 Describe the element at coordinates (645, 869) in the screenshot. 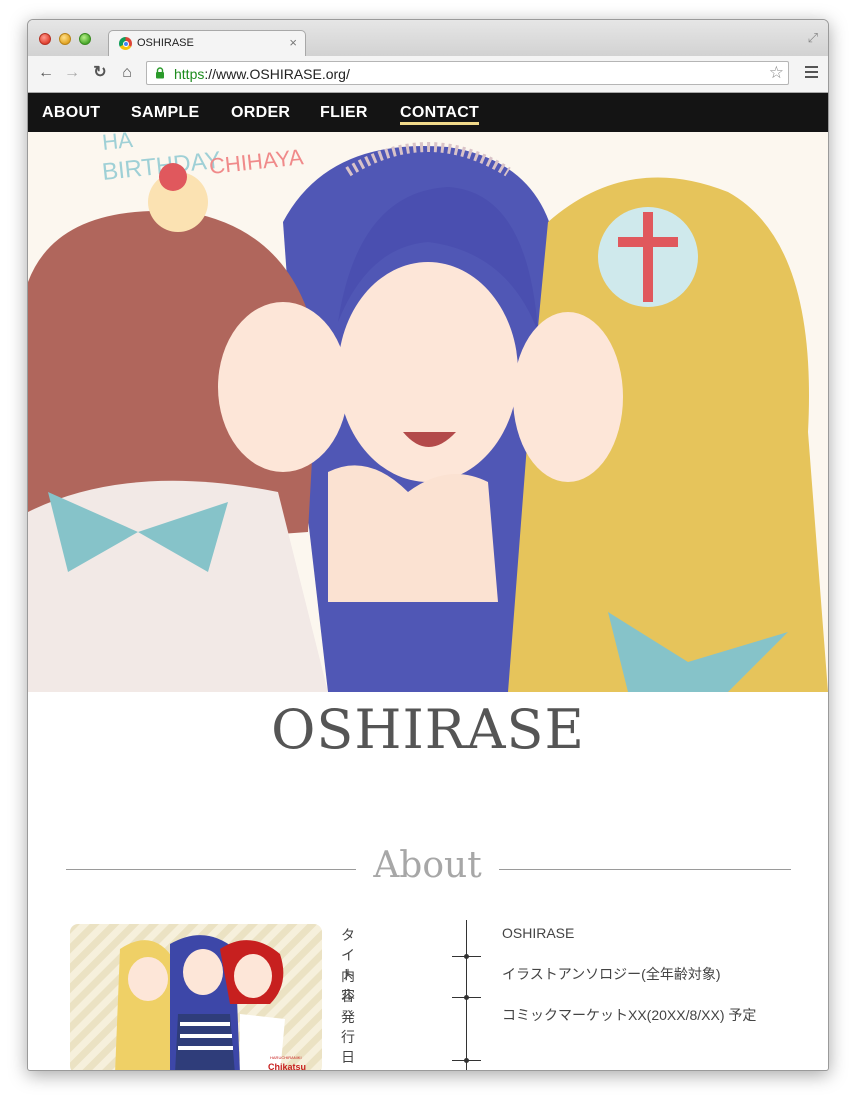

I see `heading-divider-right` at that location.